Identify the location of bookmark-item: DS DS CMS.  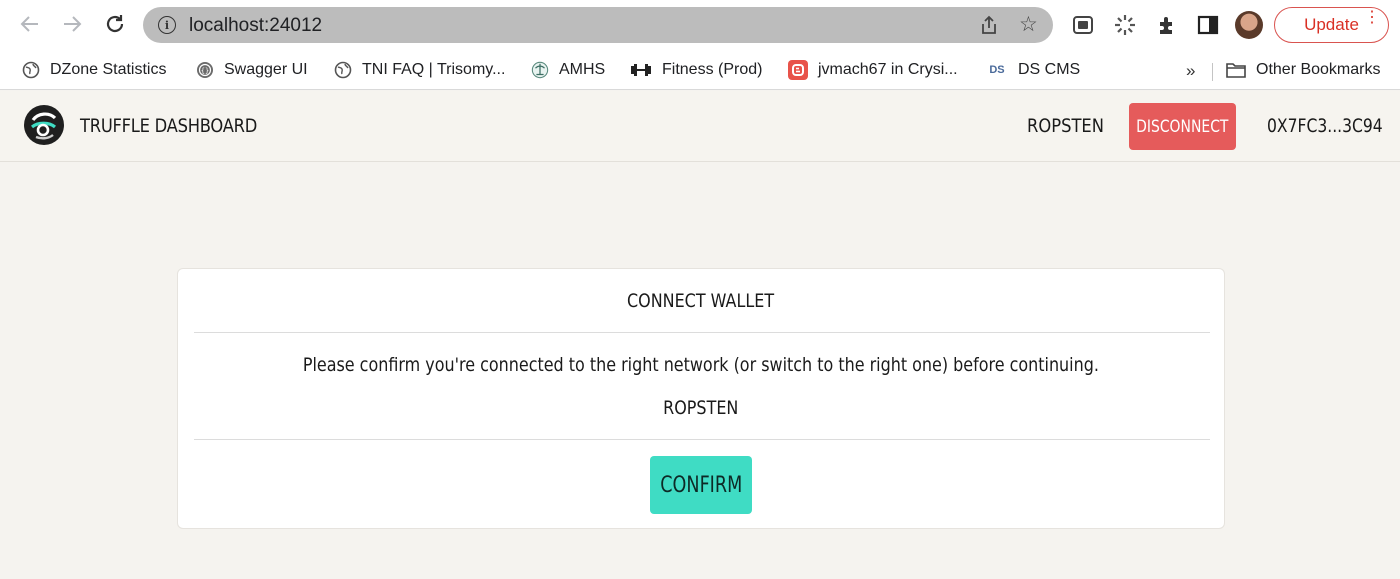
(1033, 70).